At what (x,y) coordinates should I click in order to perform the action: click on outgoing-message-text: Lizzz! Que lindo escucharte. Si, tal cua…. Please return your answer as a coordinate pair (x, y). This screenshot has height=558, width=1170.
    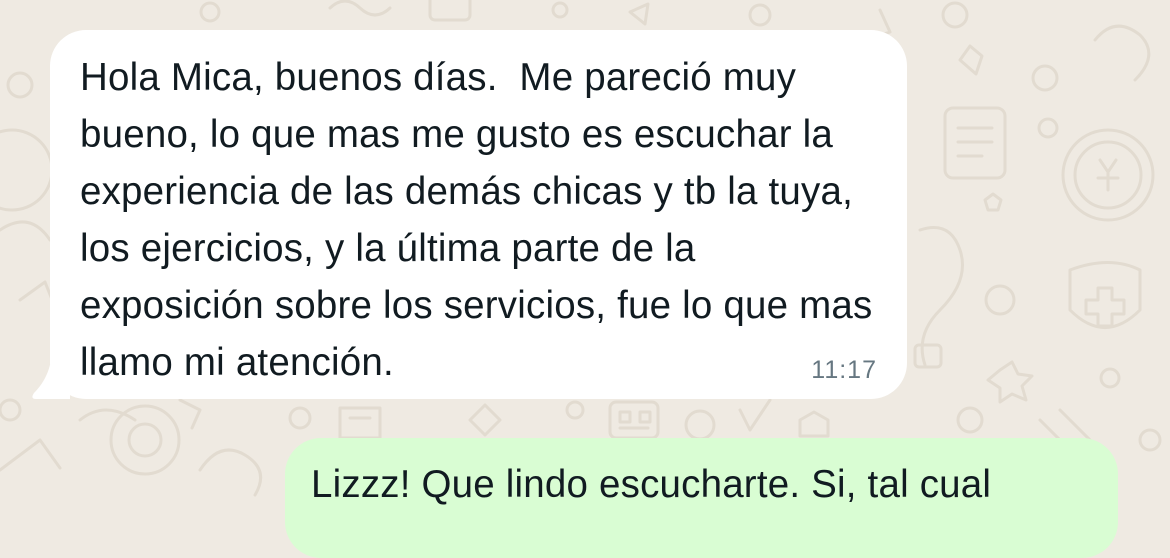
    Looking at the image, I should click on (651, 484).